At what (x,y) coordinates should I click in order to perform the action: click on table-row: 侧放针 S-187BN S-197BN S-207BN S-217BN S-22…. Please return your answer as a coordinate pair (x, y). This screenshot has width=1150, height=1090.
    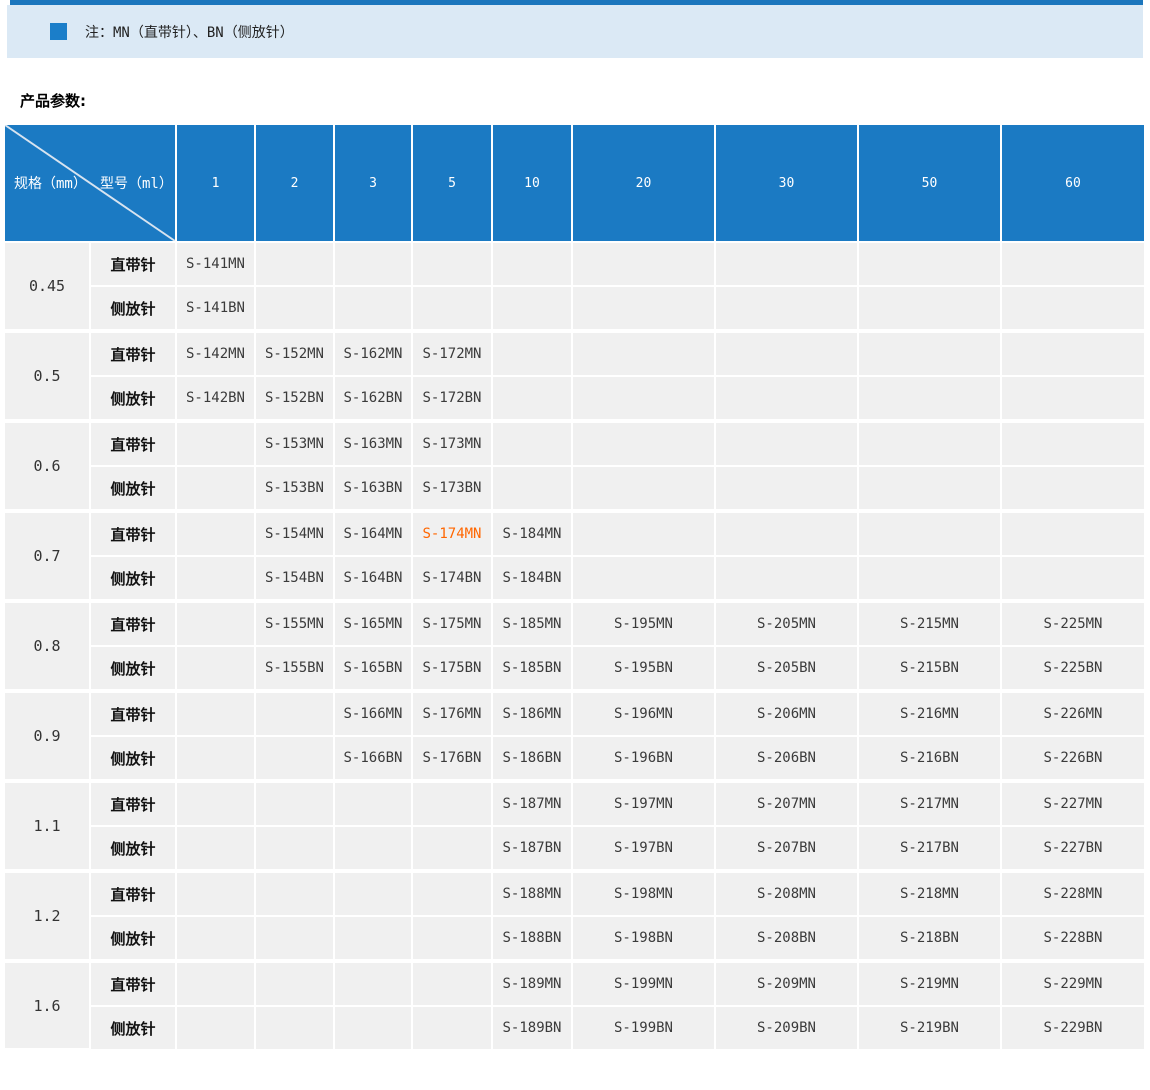
    Looking at the image, I should click on (575, 849).